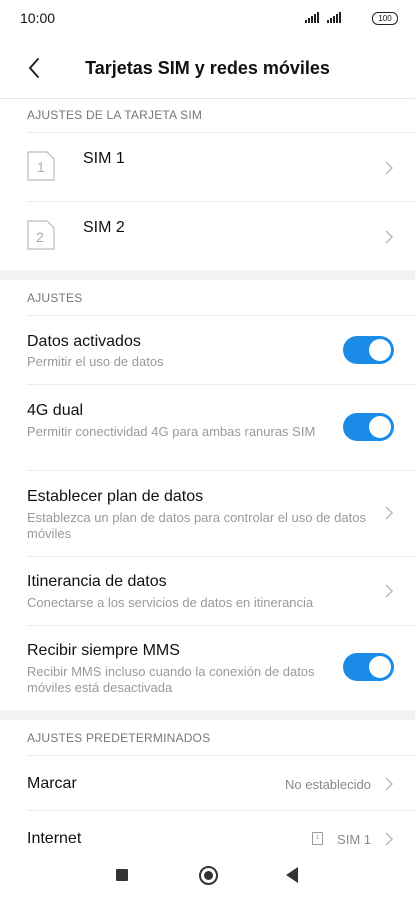  What do you see at coordinates (97, 581) in the screenshot?
I see `row-title: Itinerancia de datos` at bounding box center [97, 581].